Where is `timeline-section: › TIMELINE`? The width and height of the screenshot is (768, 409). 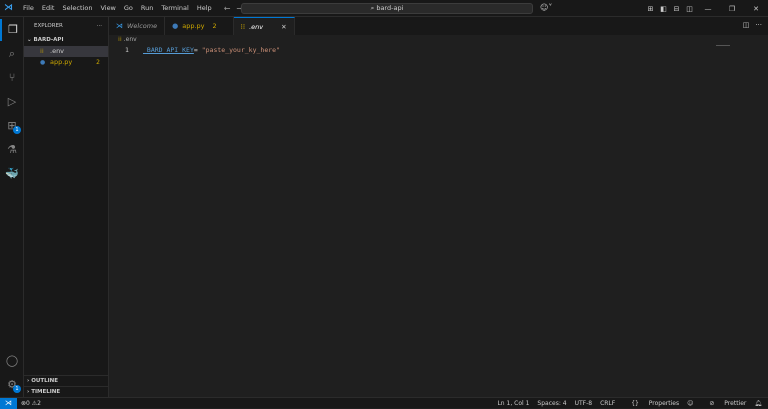
timeline-section: › TIMELINE is located at coordinates (66, 391).